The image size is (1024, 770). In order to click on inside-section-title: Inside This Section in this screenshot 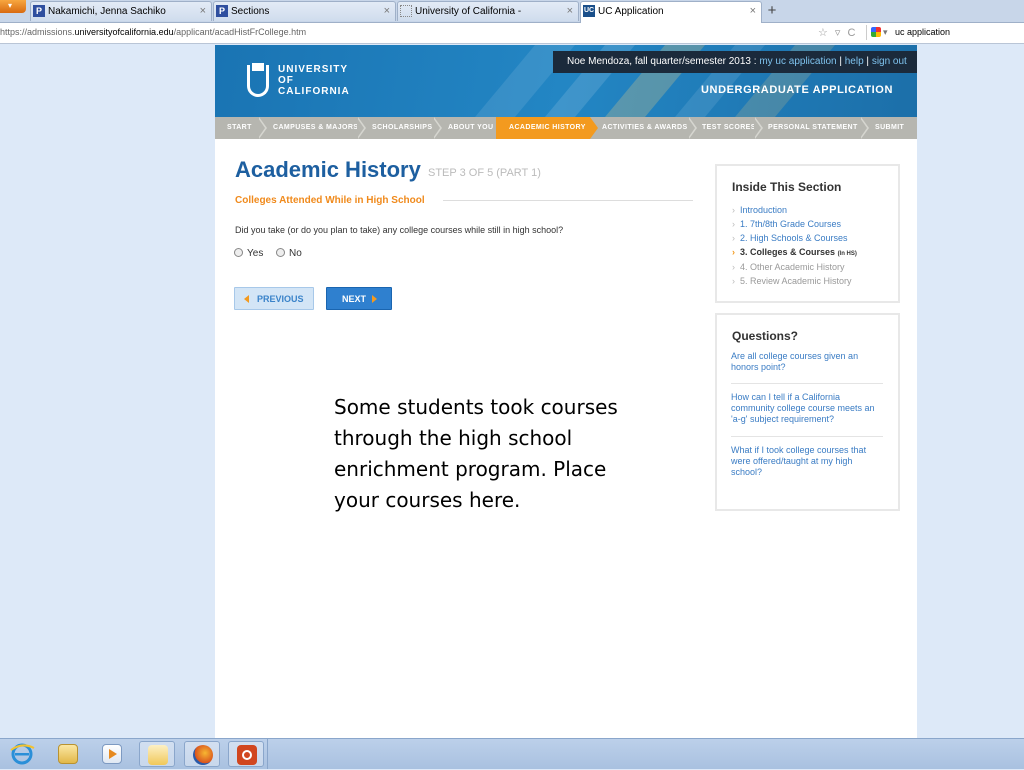, I will do `click(787, 187)`.